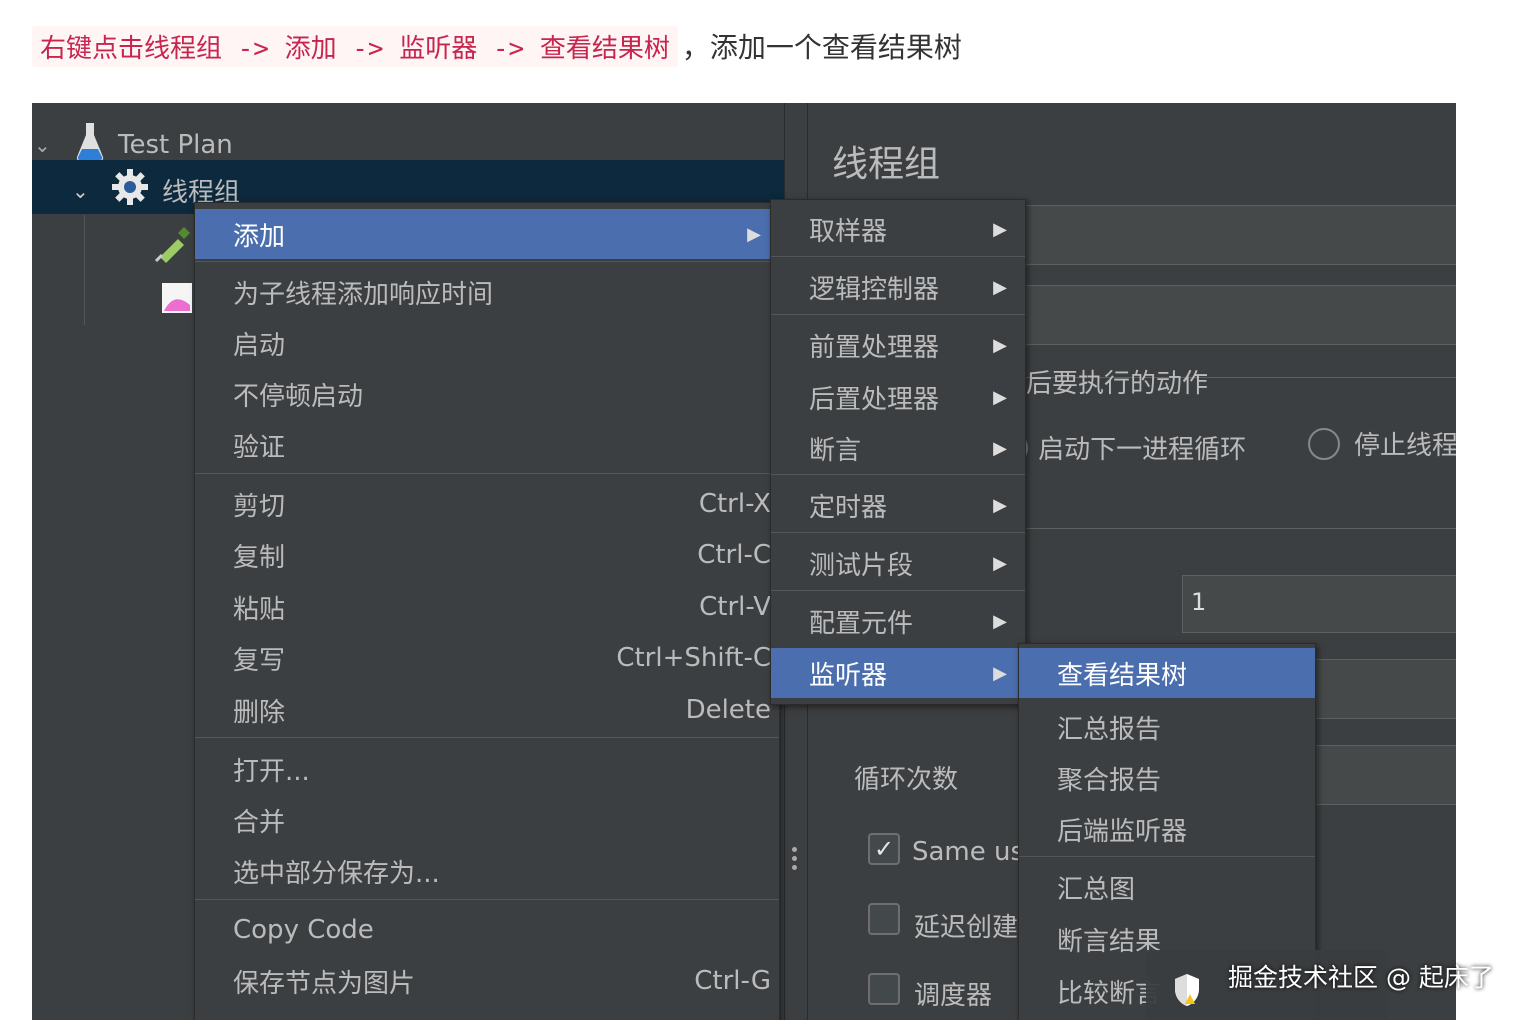 This screenshot has width=1517, height=1020. I want to click on menu-item-add-response-time: 为子线程添加响应时间, so click(487, 292).